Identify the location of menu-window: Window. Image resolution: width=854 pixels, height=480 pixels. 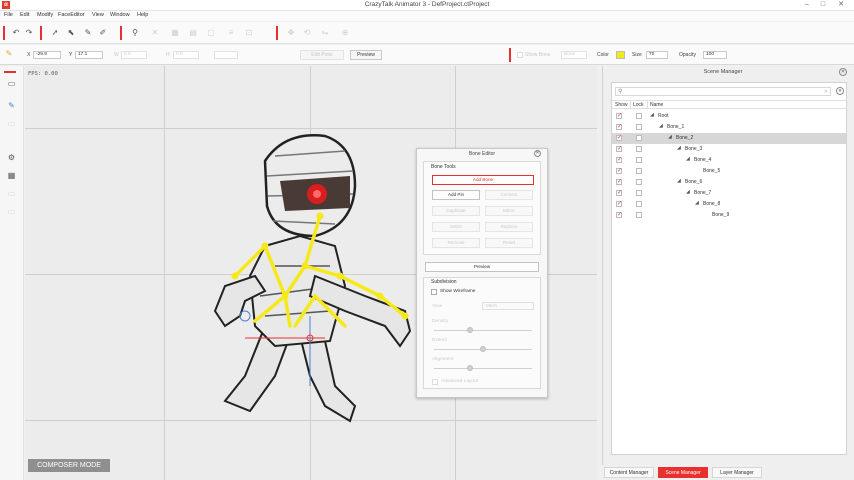
(120, 15).